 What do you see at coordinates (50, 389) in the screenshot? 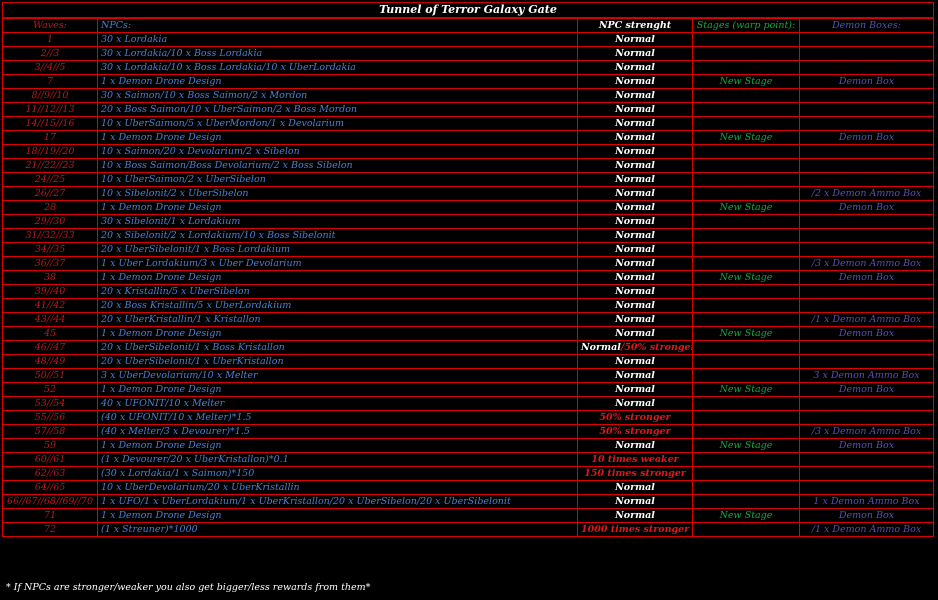
I see `wave-cell: 52` at bounding box center [50, 389].